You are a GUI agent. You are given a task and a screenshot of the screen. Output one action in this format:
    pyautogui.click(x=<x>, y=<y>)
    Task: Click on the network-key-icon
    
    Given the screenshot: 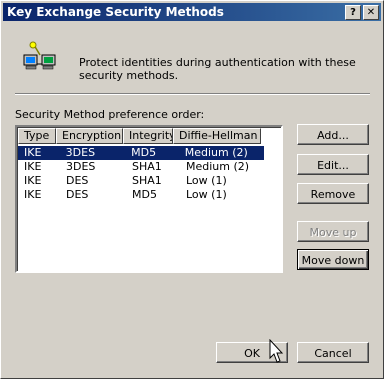 What is the action you would take?
    pyautogui.click(x=39, y=55)
    